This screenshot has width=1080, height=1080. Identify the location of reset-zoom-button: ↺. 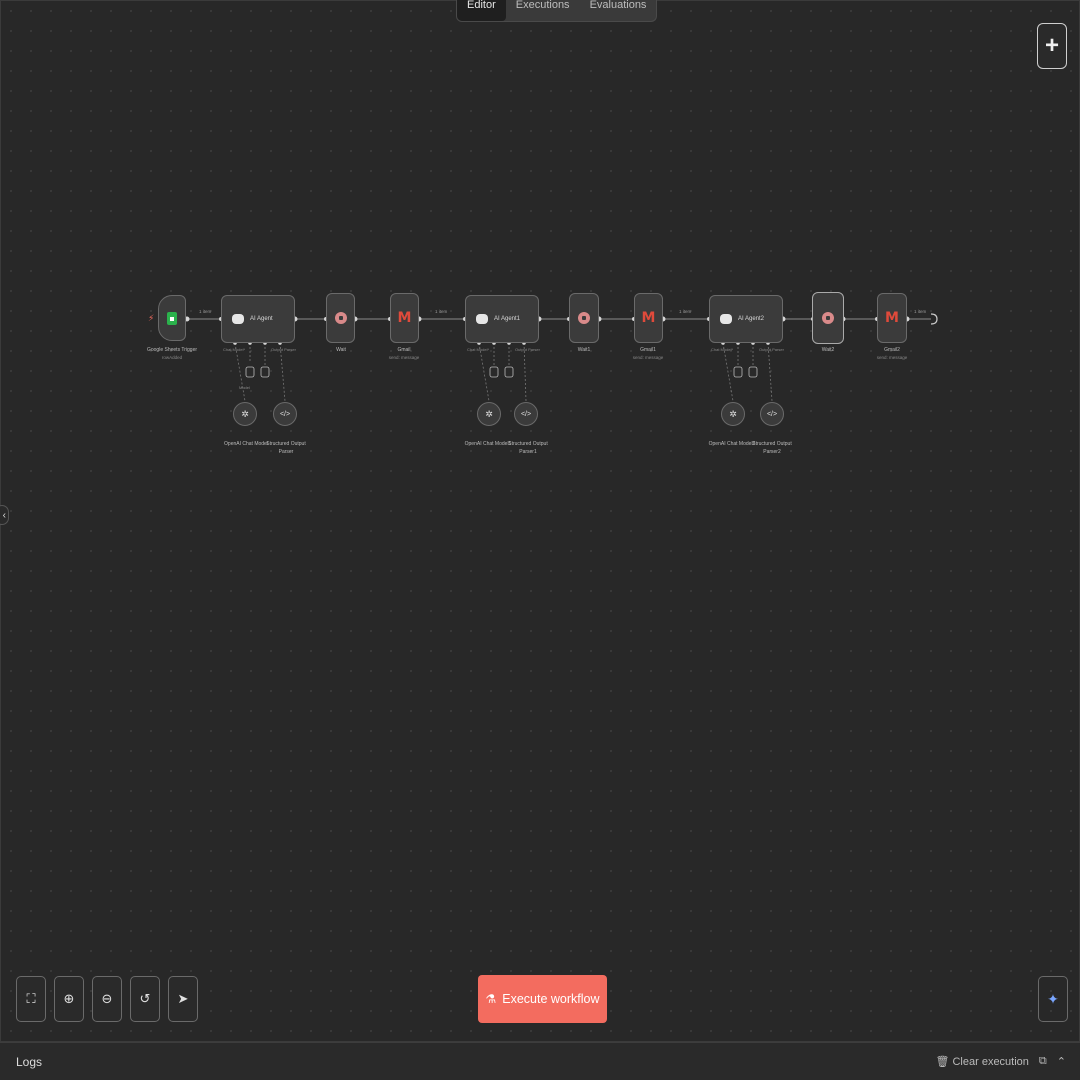
(145, 999).